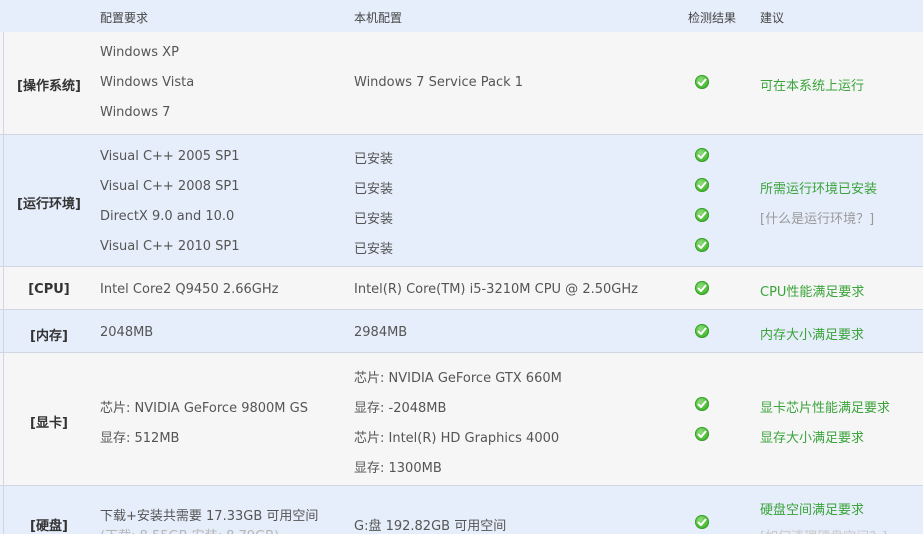  I want to click on memory-suggestion: 内存大小满足要求, so click(812, 335).